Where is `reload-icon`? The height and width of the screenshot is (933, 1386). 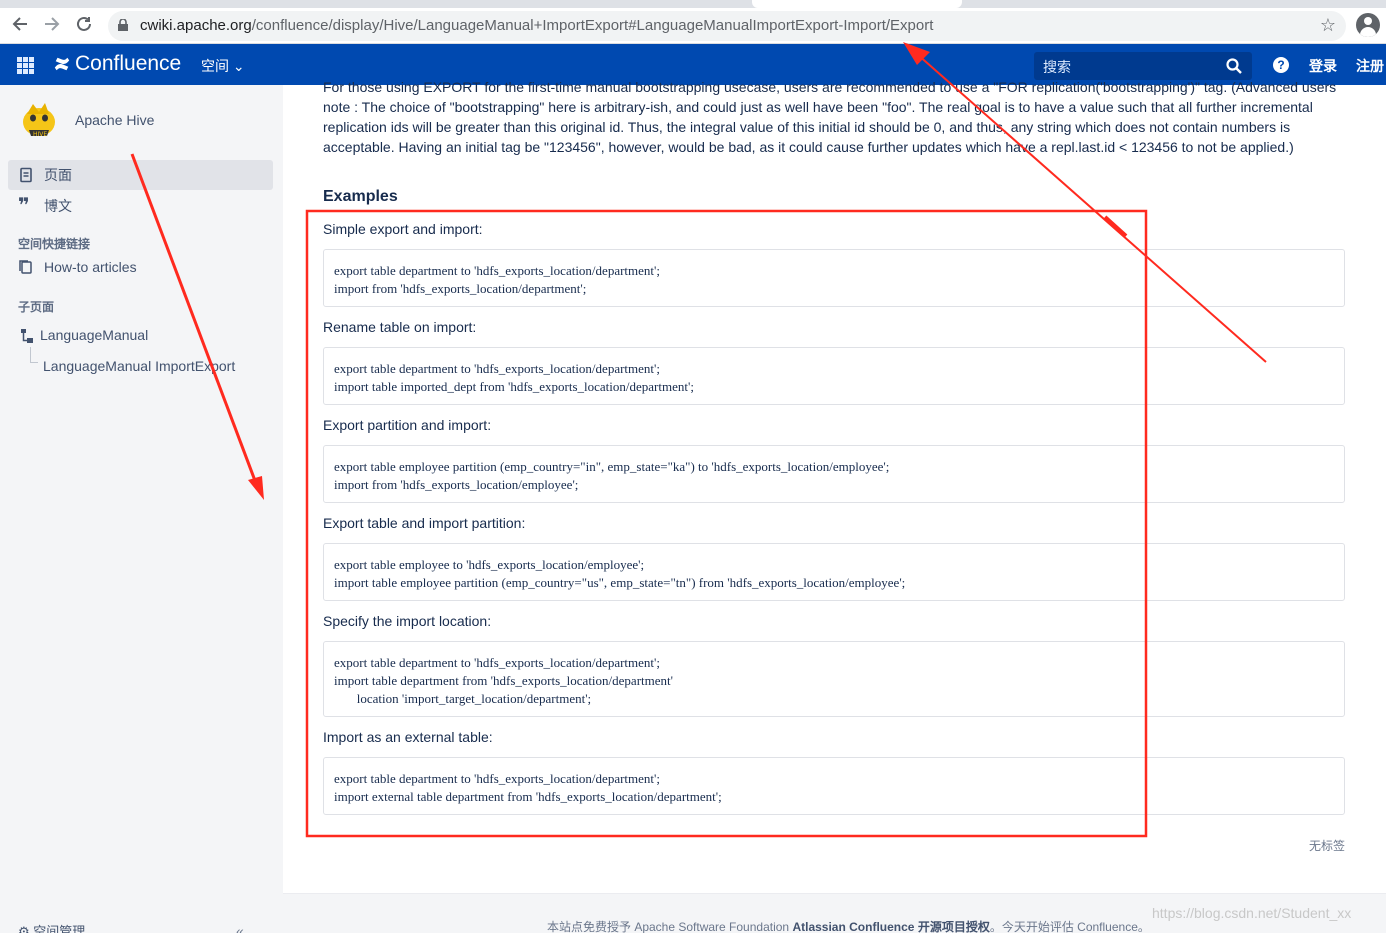
reload-icon is located at coordinates (84, 24).